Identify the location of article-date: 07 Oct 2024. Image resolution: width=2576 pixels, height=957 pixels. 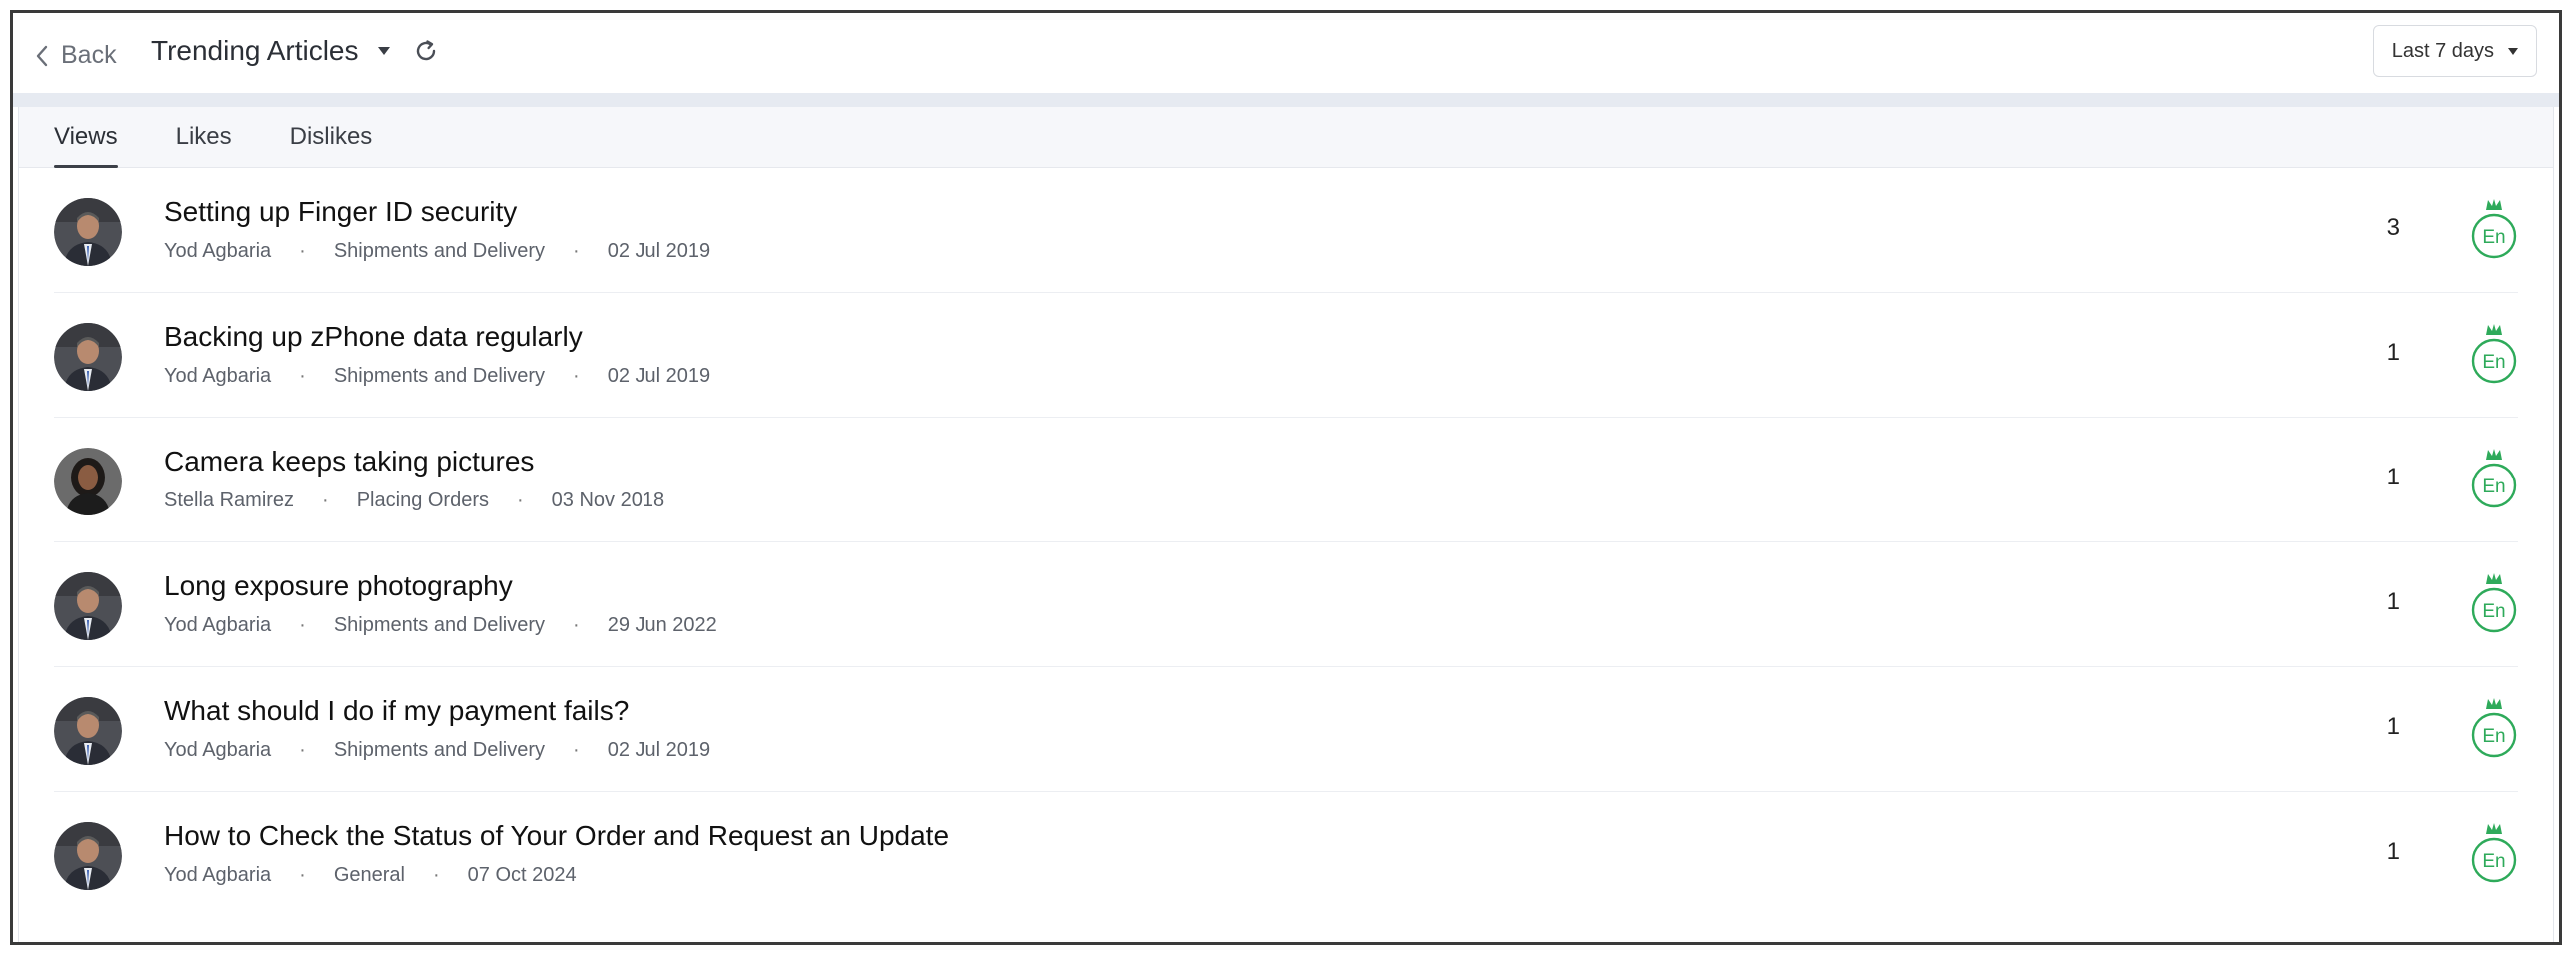
(522, 875).